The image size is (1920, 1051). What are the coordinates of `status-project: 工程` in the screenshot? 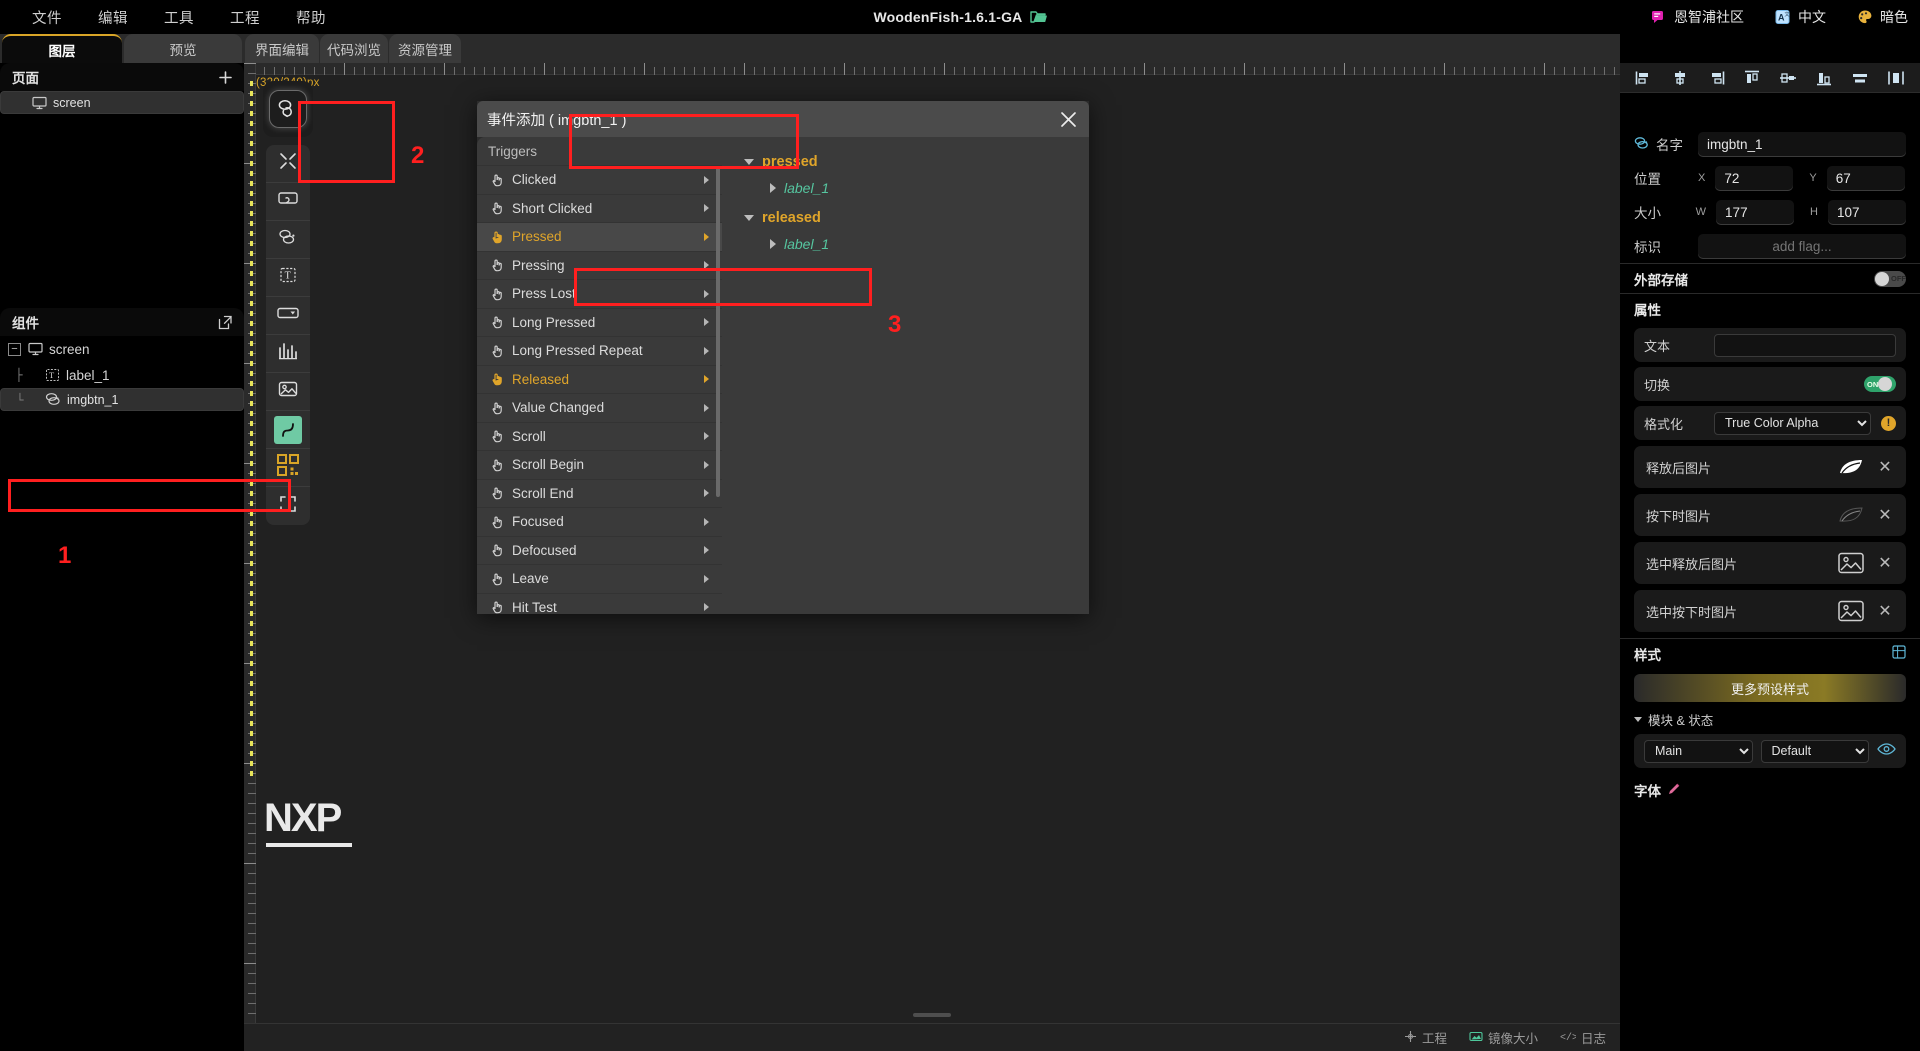 It's located at (1425, 1037).